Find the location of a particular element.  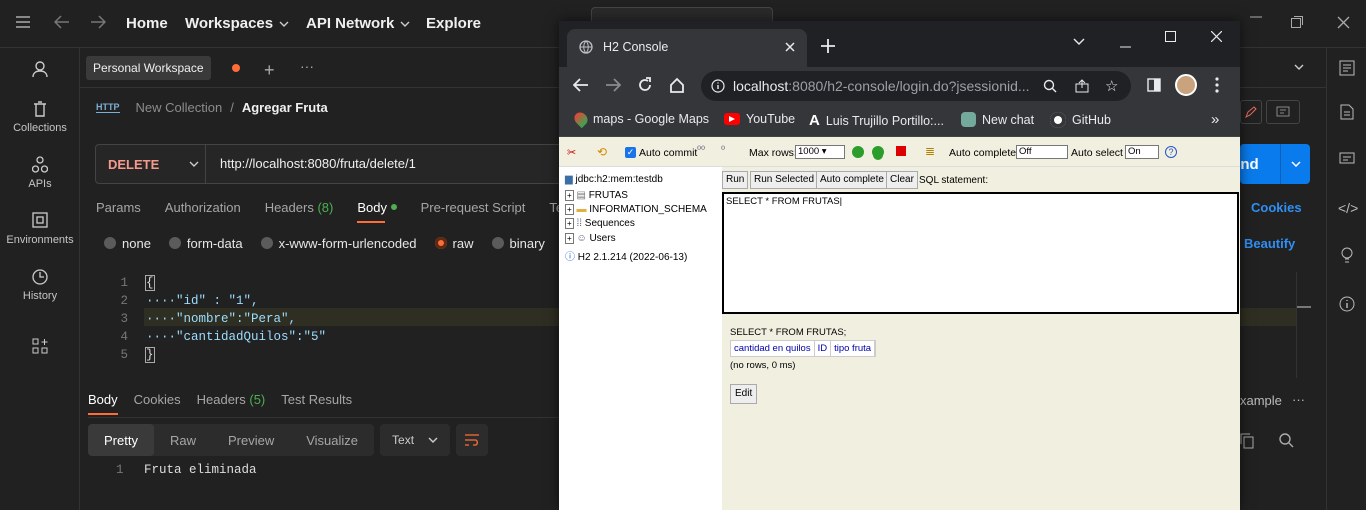

home-link: Home is located at coordinates (147, 23).